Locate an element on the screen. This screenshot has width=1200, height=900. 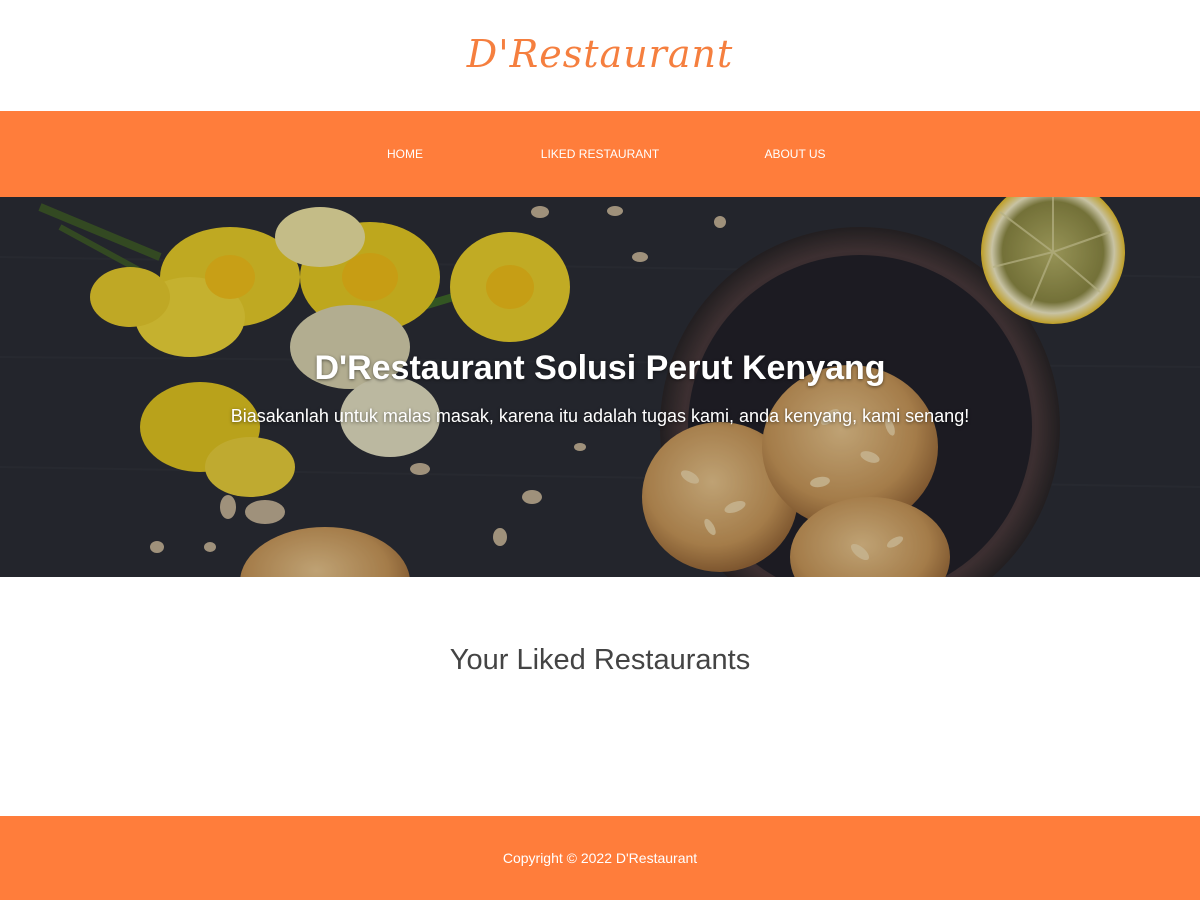
main-navigation: HOME LIKED RESTAURANT ABOUT US is located at coordinates (600, 154).